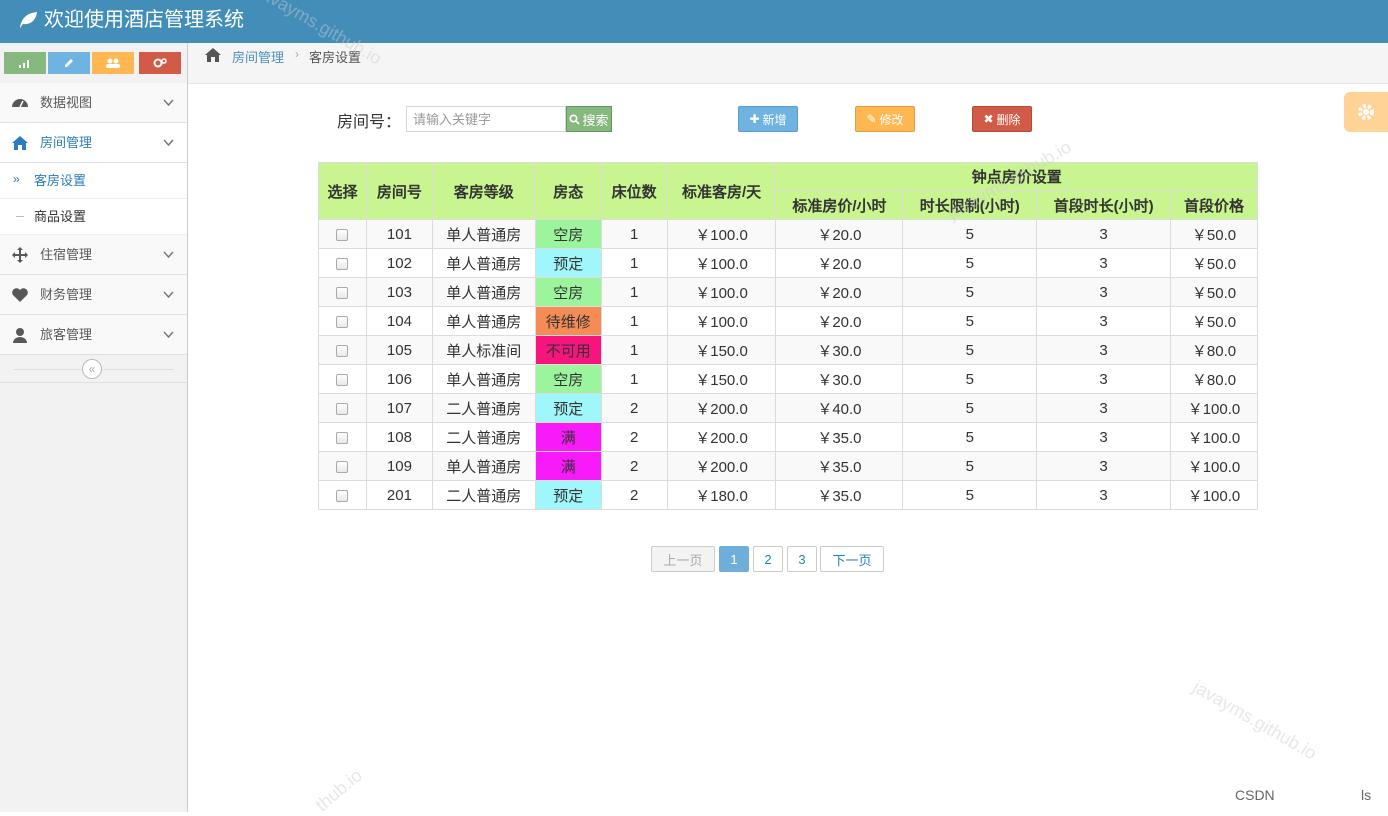 The width and height of the screenshot is (1388, 816). I want to click on sidebar-collapse-button: «, so click(92, 369).